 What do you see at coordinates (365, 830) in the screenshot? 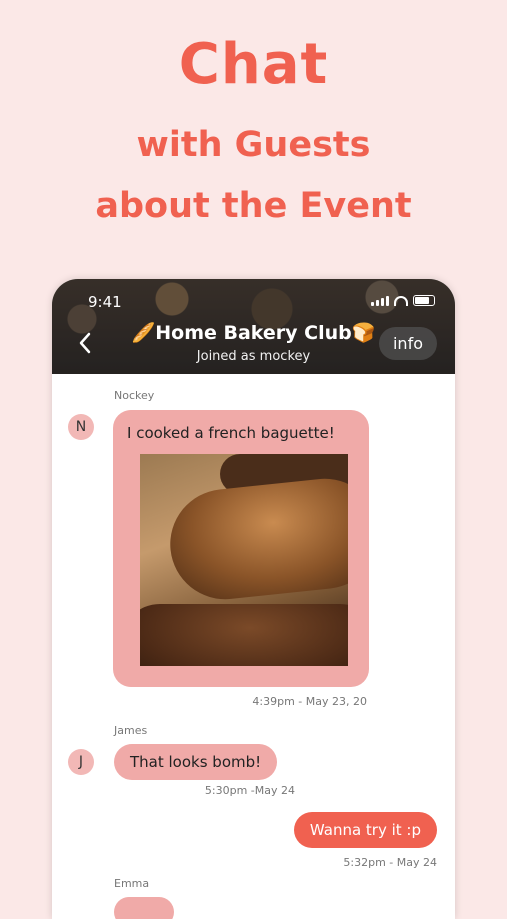
I see `message-bubble-outgoing: Wanna try it :p` at bounding box center [365, 830].